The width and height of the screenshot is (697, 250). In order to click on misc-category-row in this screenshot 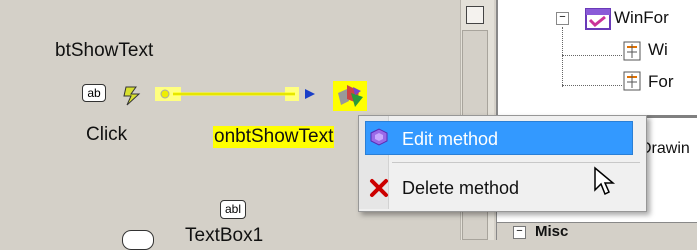, I will do `click(597, 231)`.